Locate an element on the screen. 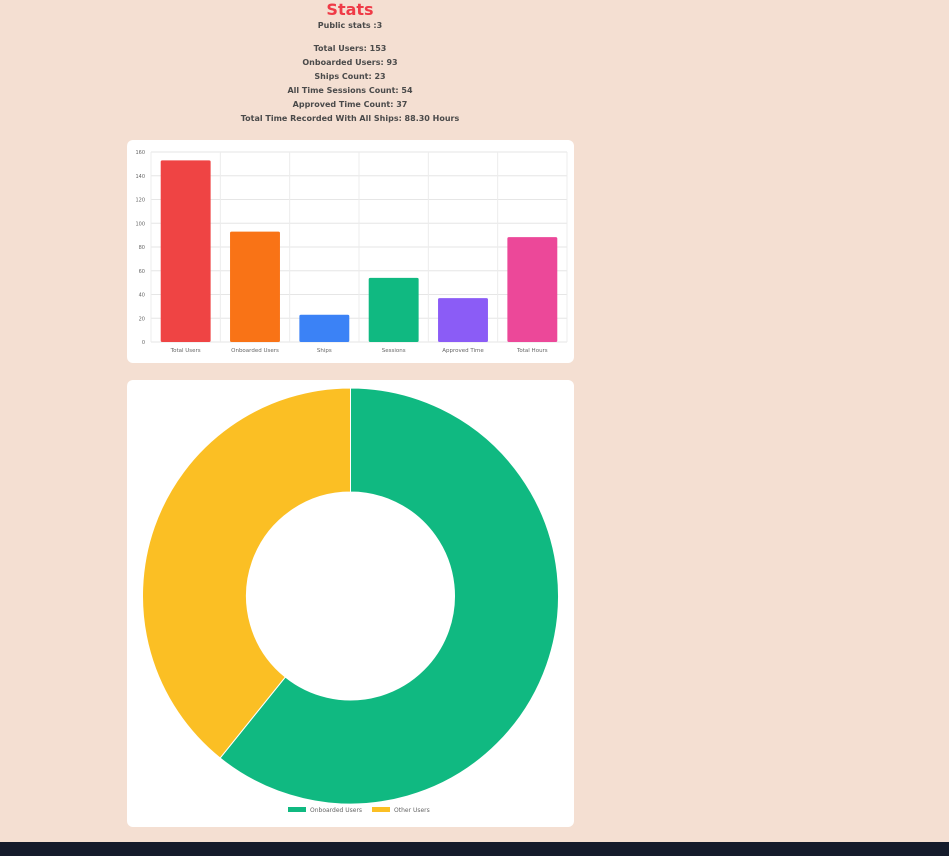 The width and height of the screenshot is (949, 856). page-subtitle: Public stats :3 is located at coordinates (350, 25).